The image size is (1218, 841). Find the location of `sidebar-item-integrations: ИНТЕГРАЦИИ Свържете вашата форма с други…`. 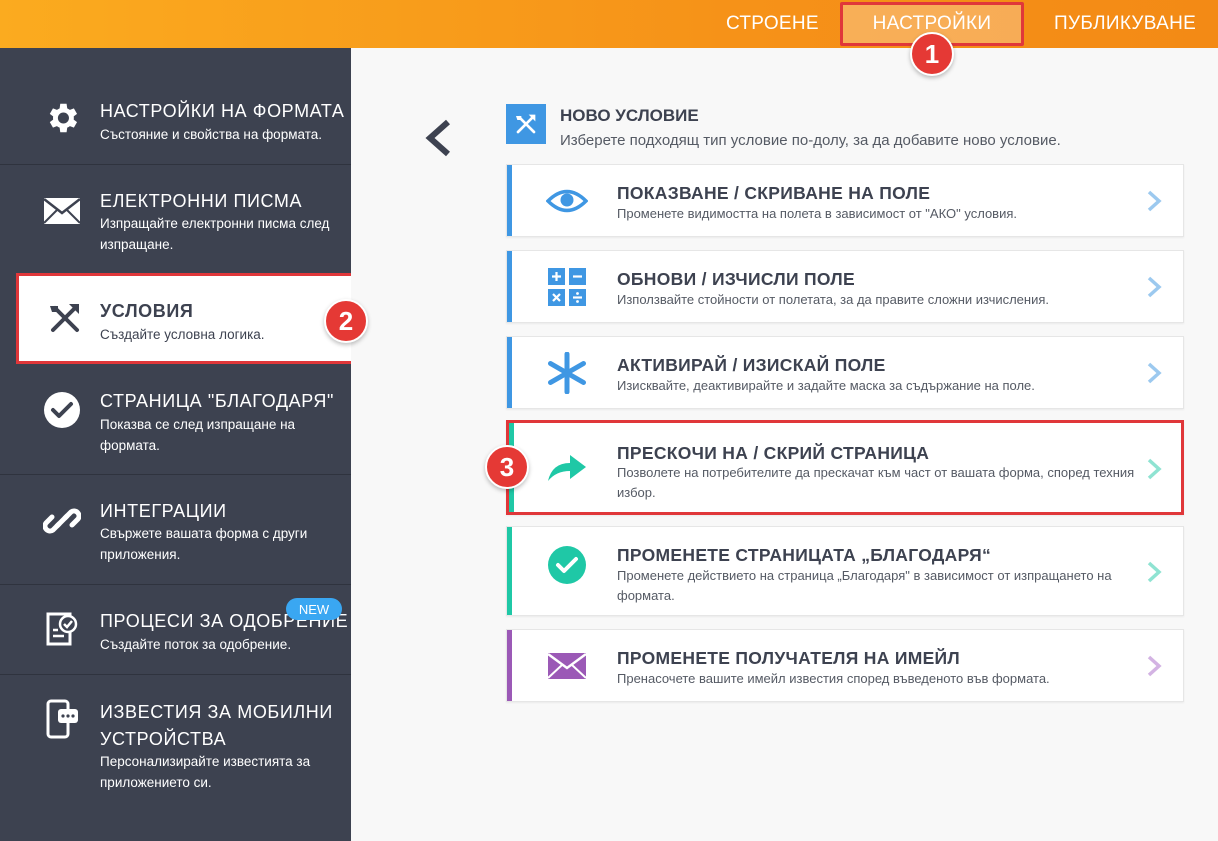

sidebar-item-integrations: ИНТЕГРАЦИИ Свържете вашата форма с други… is located at coordinates (175, 529).